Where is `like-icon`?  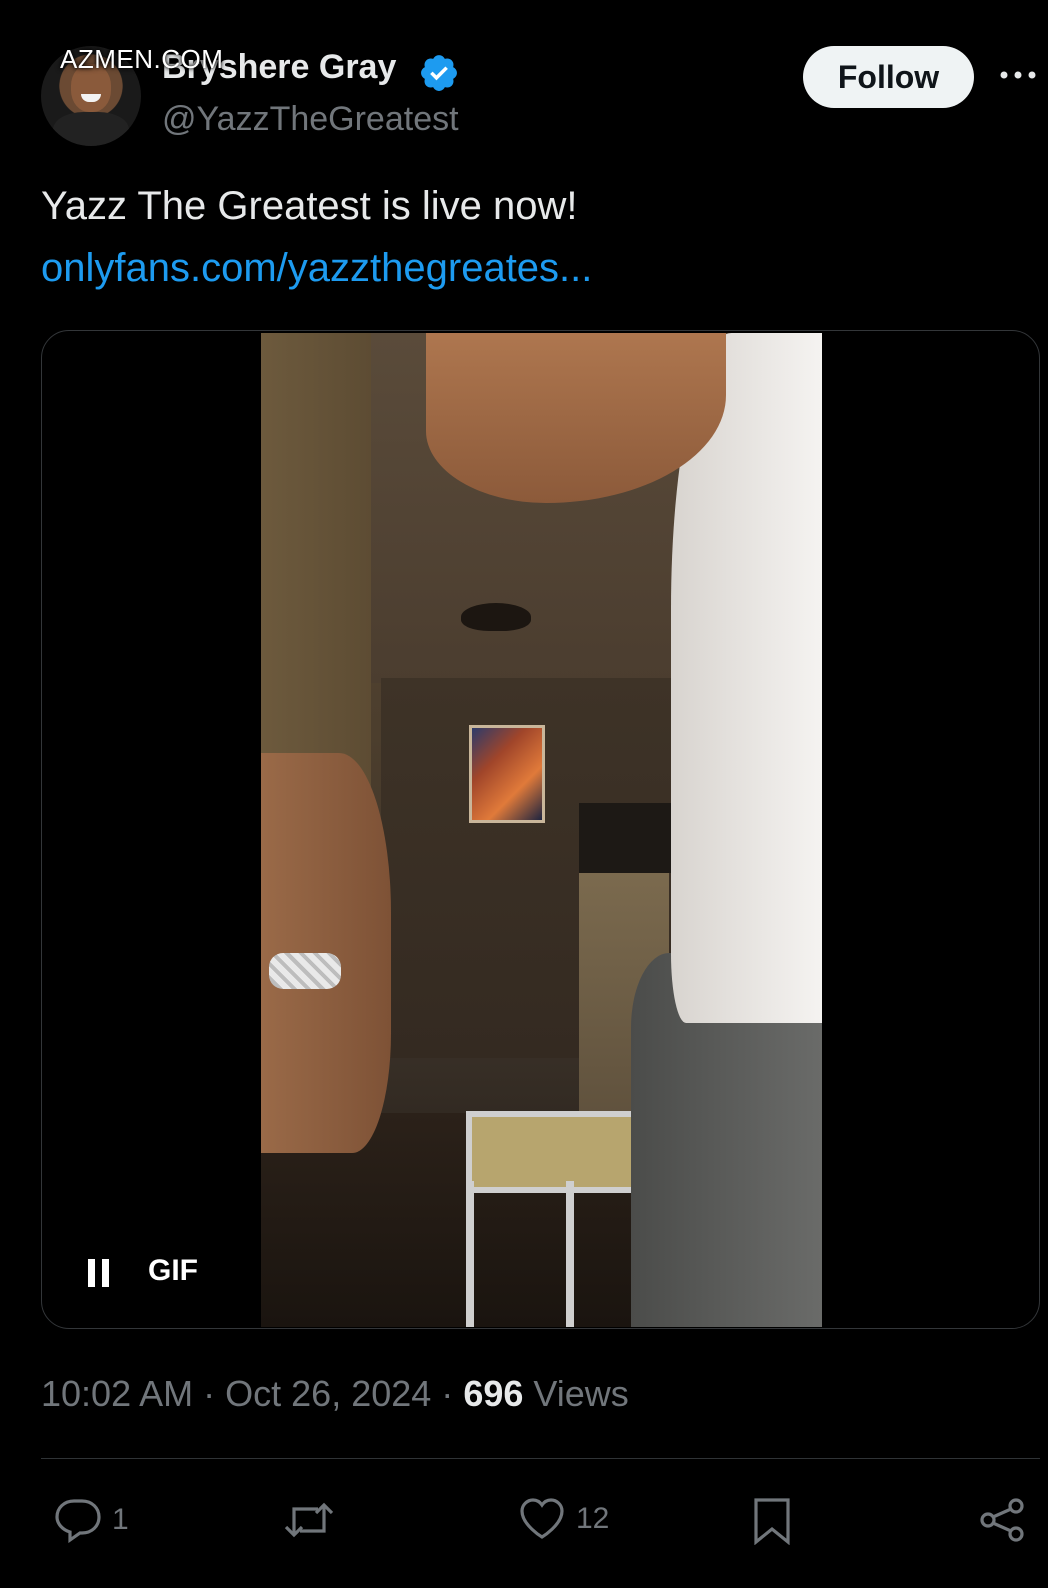 like-icon is located at coordinates (542, 1518).